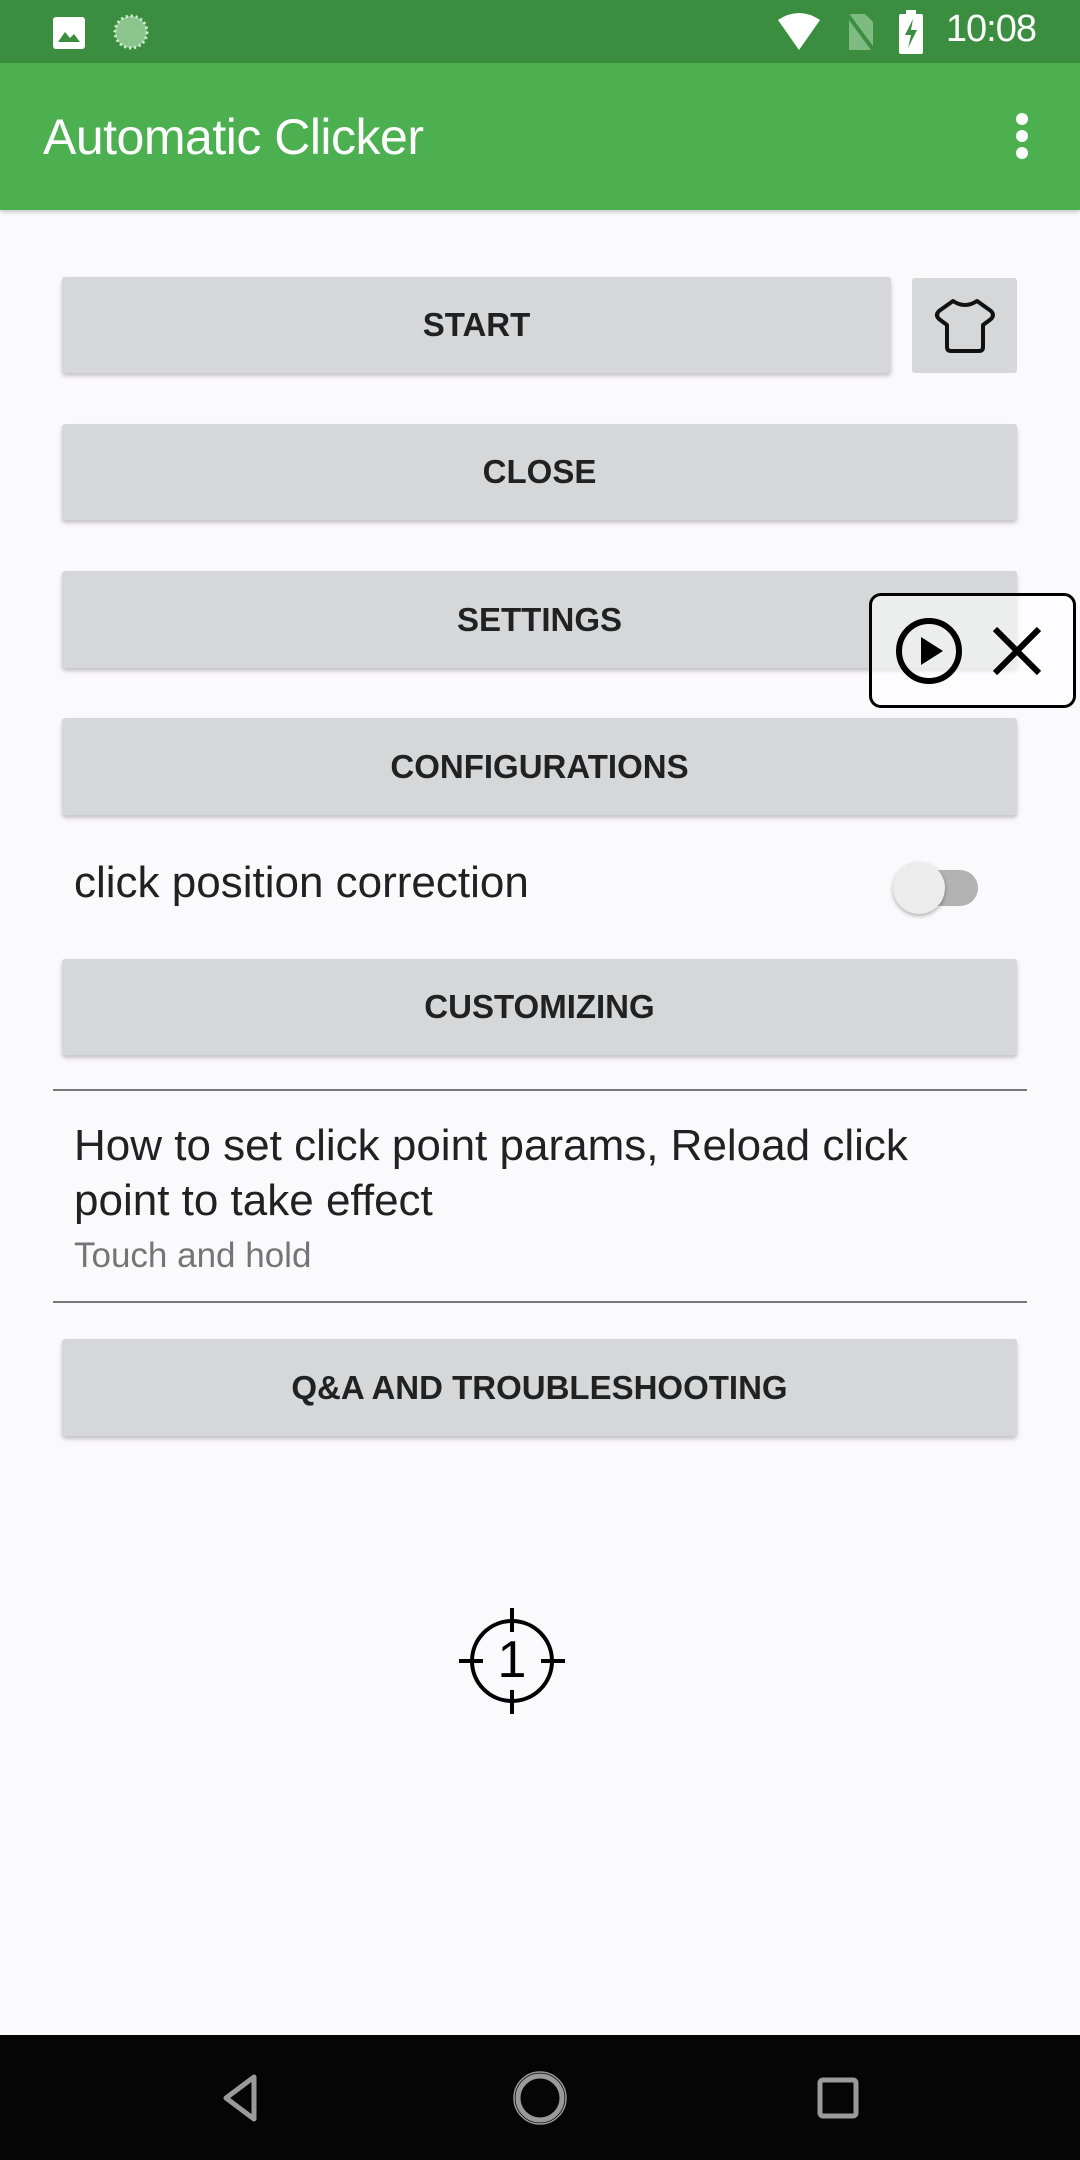 The height and width of the screenshot is (2160, 1080). Describe the element at coordinates (539, 472) in the screenshot. I see `close-button: CLOSE` at that location.